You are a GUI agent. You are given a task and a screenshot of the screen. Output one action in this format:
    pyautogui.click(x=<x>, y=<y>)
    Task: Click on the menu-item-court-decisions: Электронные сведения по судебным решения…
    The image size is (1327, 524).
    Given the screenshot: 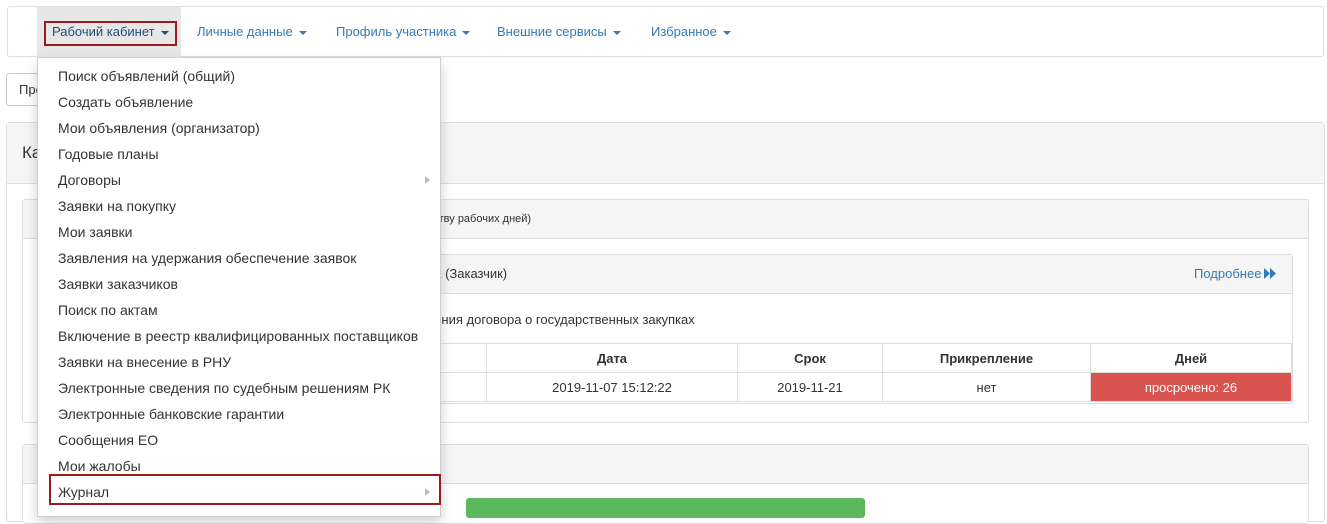 What is the action you would take?
    pyautogui.click(x=224, y=388)
    